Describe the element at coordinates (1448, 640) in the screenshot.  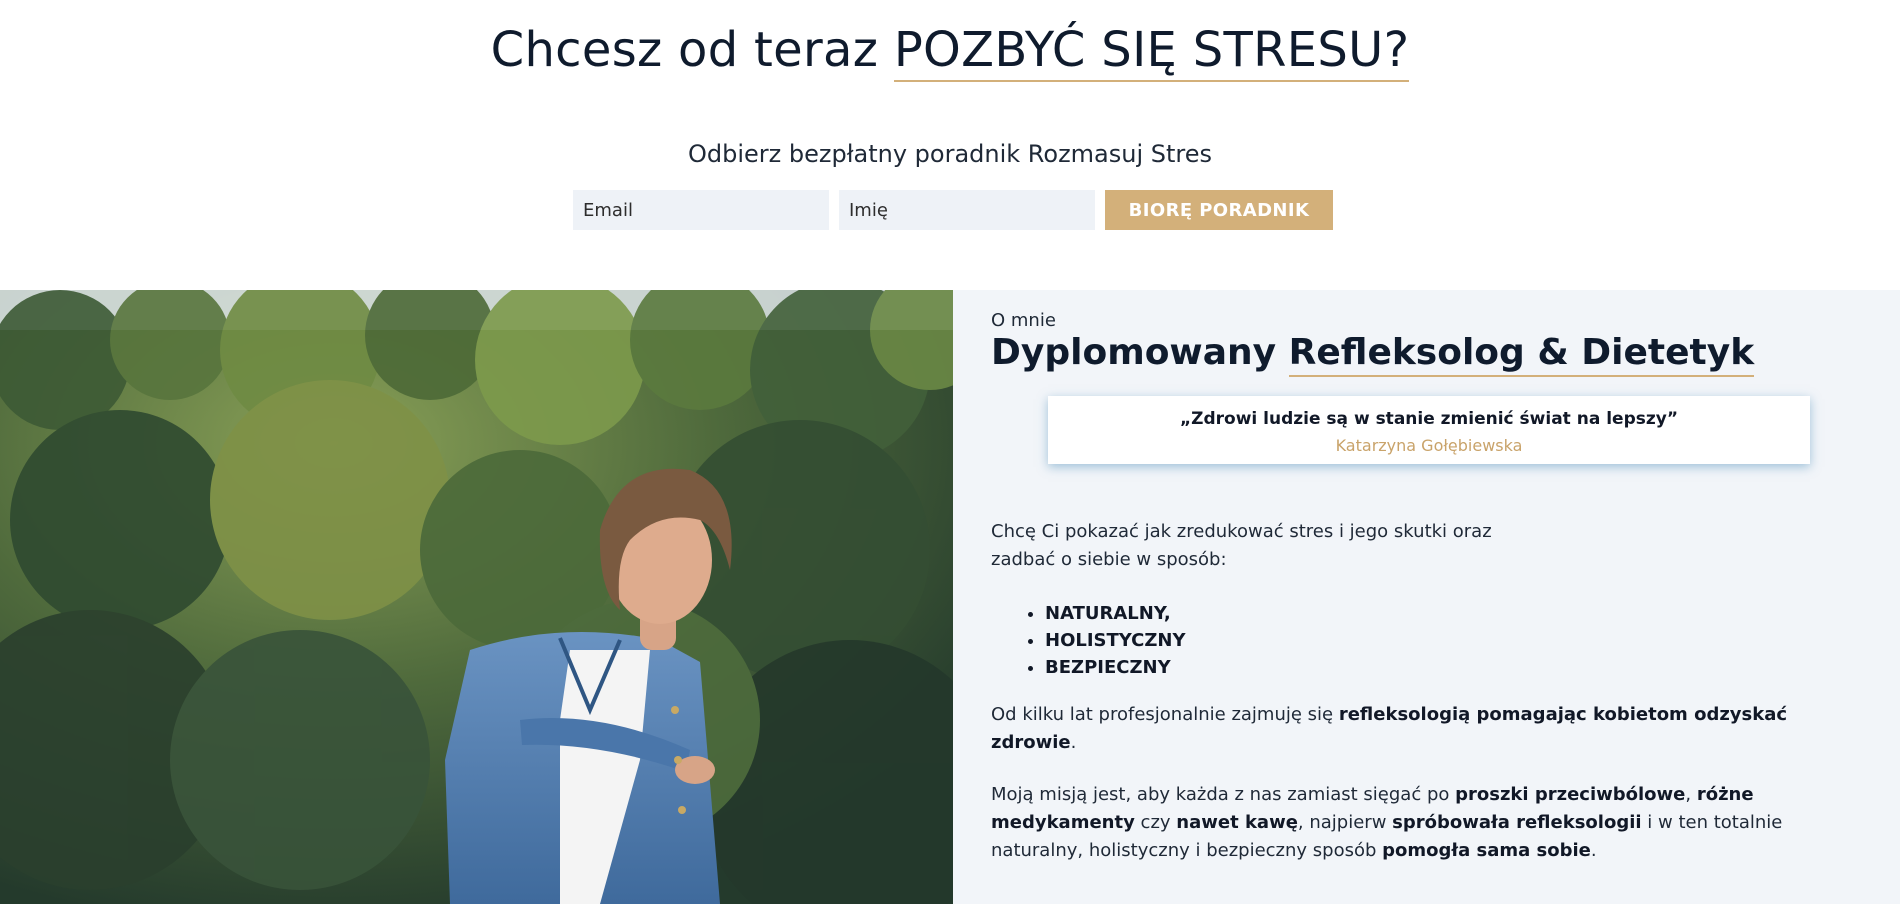
I see `list-item: HOLISTYCZNY` at that location.